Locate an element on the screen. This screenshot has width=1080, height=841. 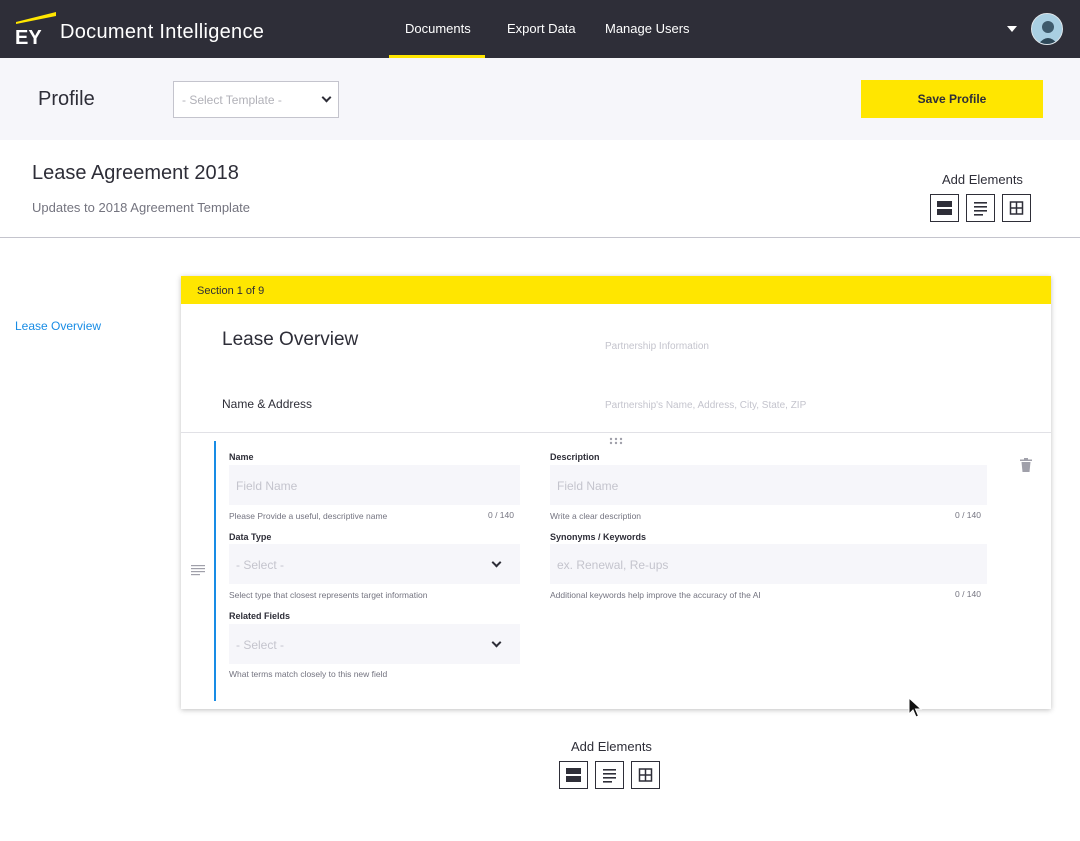
sidebar-item-lease-overview: Lease Overview is located at coordinates (58, 326).